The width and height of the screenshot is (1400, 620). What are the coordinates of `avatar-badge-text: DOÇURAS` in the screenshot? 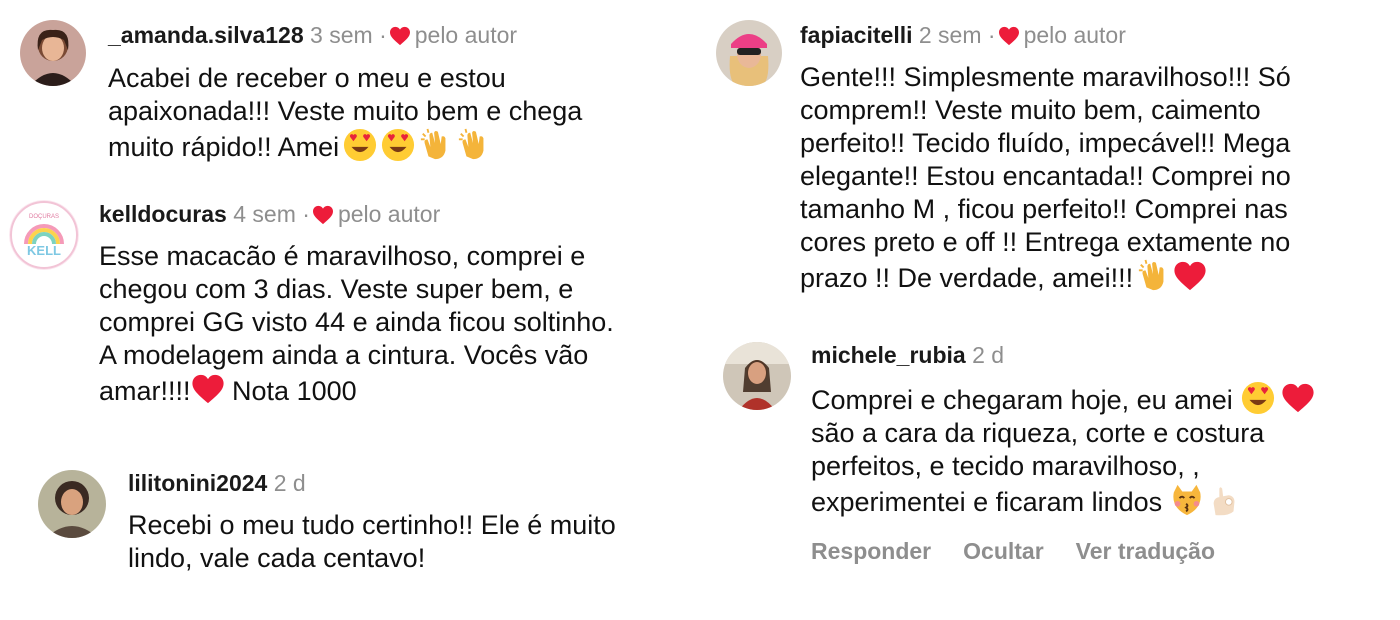 It's located at (44, 217).